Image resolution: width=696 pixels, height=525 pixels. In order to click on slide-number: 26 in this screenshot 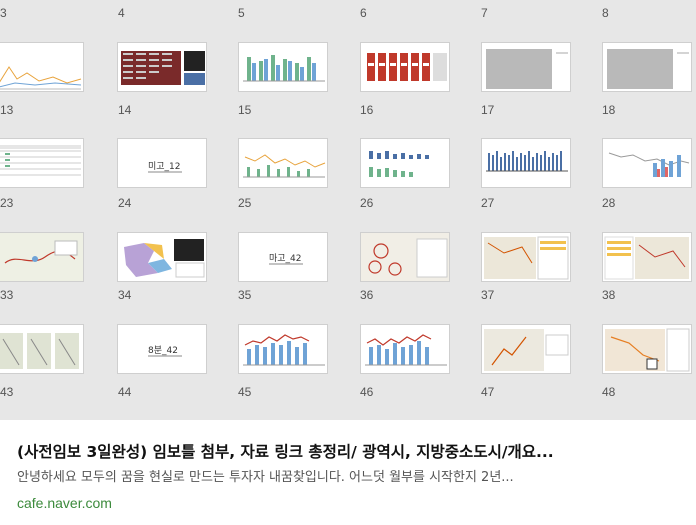, I will do `click(367, 203)`.